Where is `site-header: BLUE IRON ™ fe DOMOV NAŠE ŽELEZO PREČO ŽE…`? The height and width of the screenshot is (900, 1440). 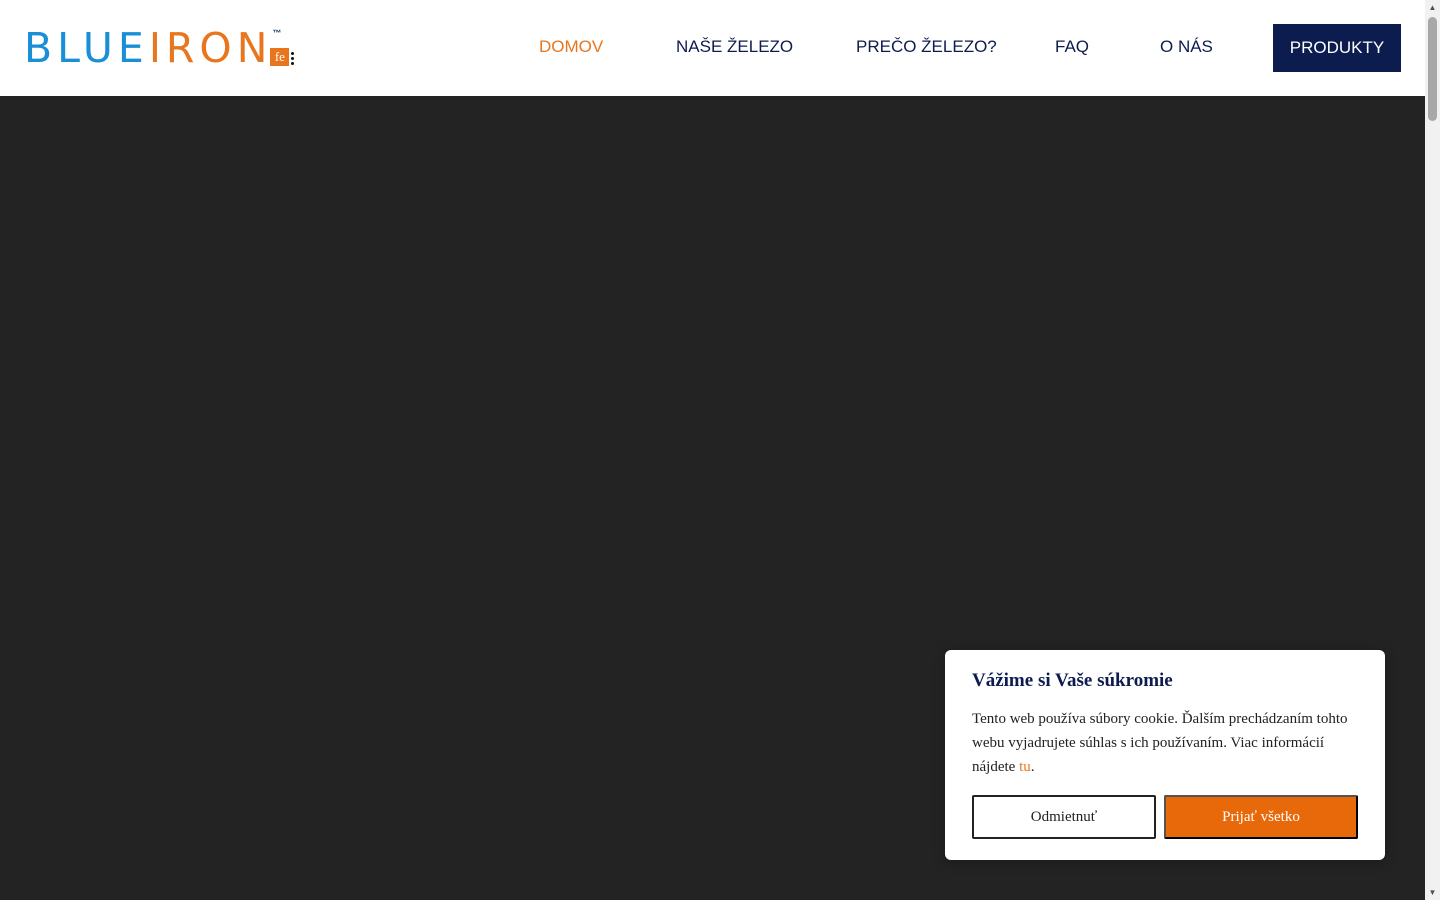
site-header: BLUE IRON ™ fe DOMOV NAŠE ŽELEZO PREČO ŽE… is located at coordinates (712, 48).